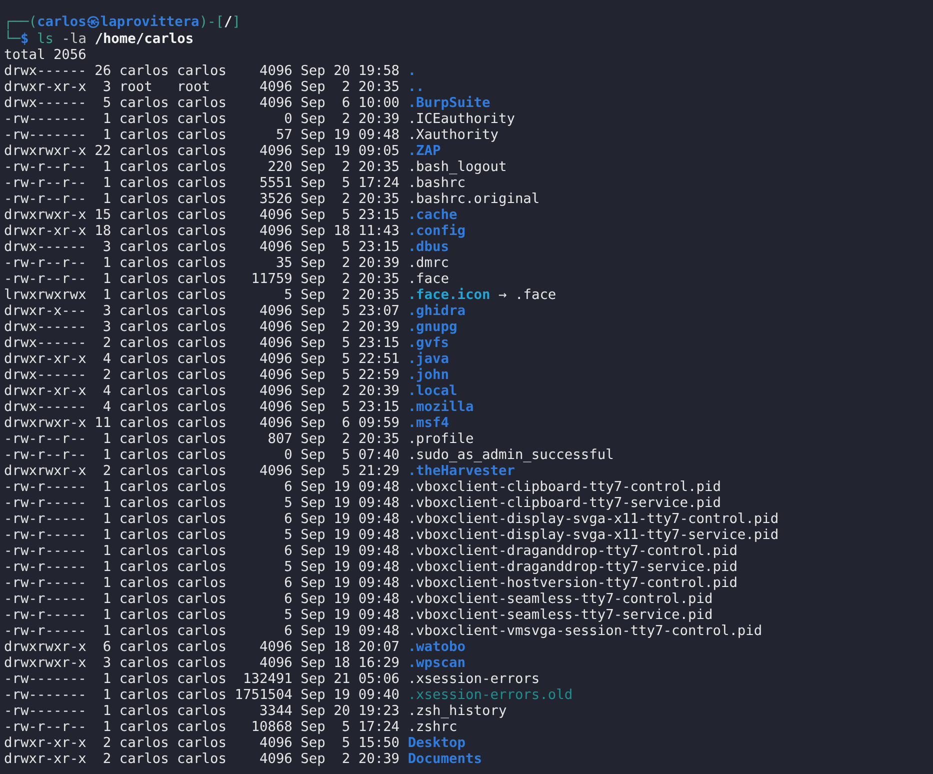 The width and height of the screenshot is (933, 774). What do you see at coordinates (437, 183) in the screenshot?
I see `file-name: .bashrc` at bounding box center [437, 183].